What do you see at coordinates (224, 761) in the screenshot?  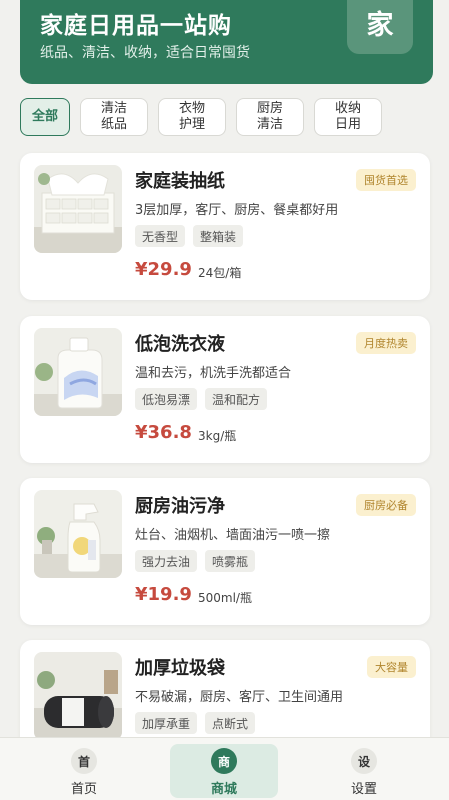 I see `mall-icon: 商` at bounding box center [224, 761].